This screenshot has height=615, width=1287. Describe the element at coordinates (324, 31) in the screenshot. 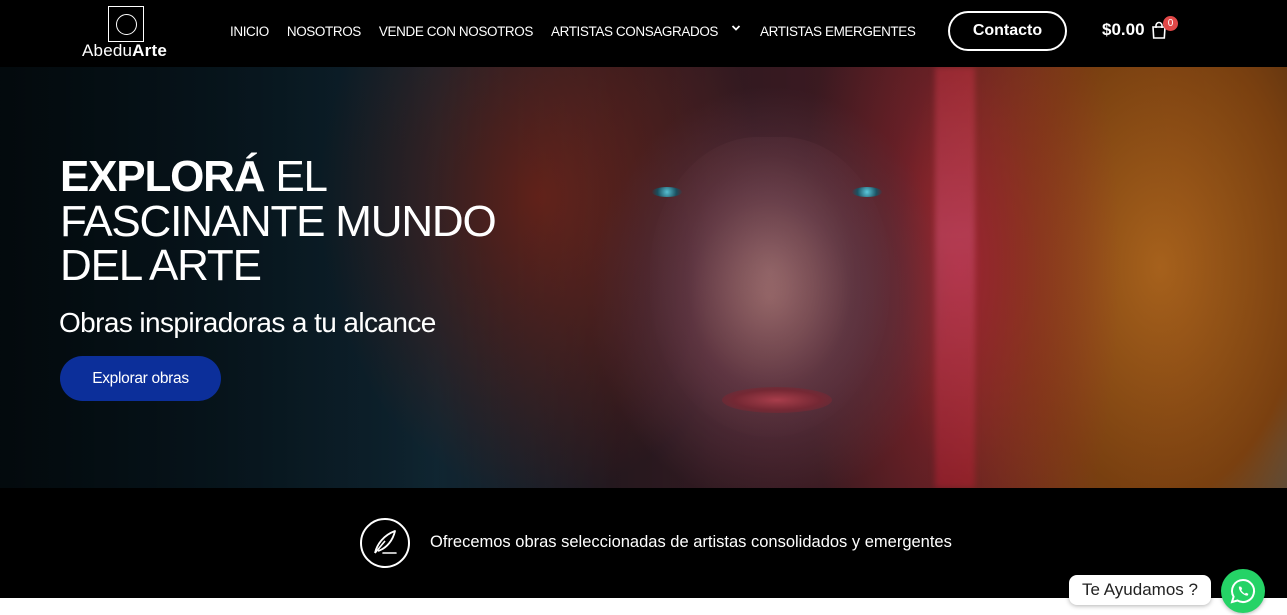

I see `nav-item-nosotros: NOSOTROS` at that location.